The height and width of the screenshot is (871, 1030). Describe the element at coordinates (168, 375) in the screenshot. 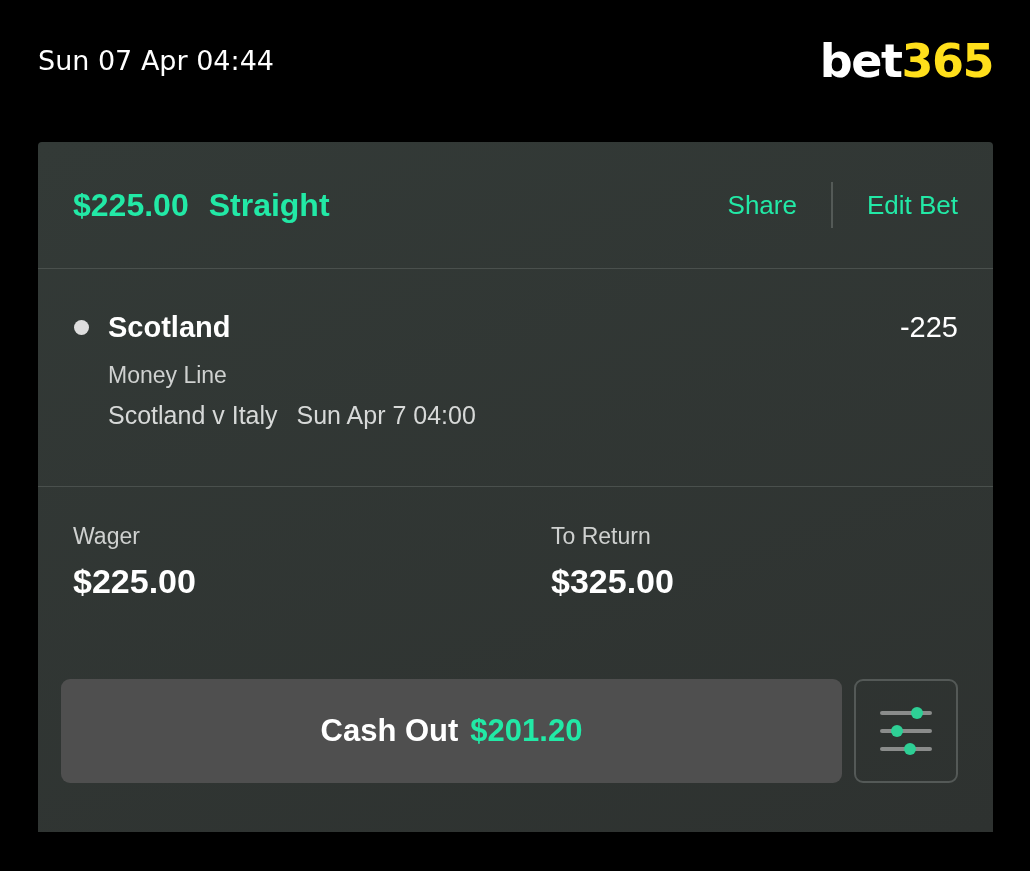

I see `market-name: Money Line` at that location.